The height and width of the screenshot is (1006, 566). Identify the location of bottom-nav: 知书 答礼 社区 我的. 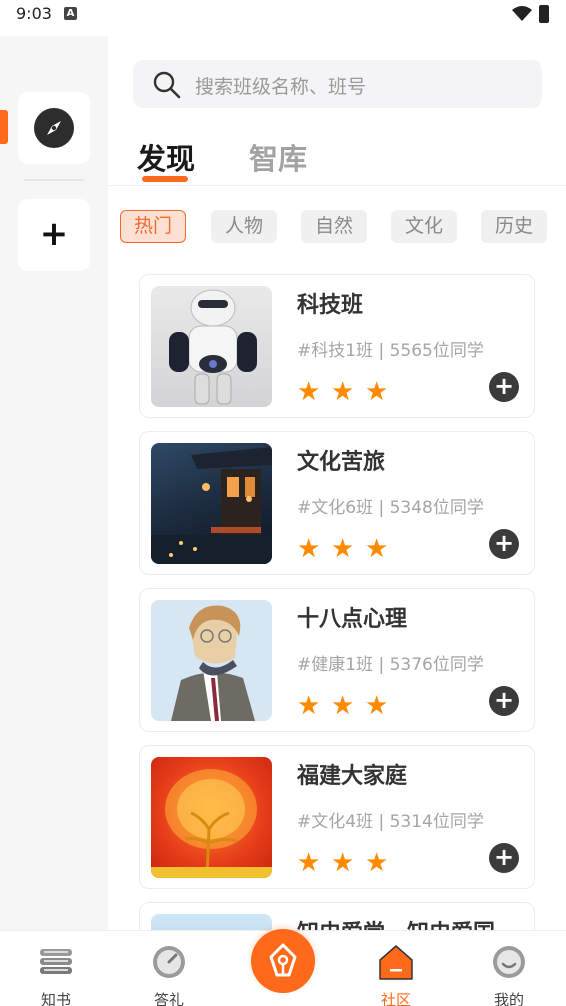
(283, 964).